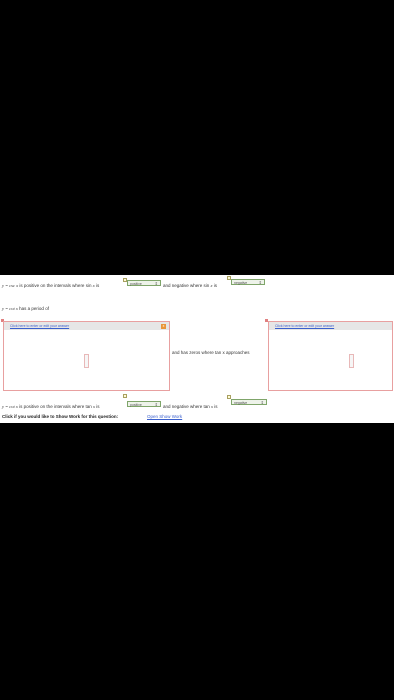 The width and height of the screenshot is (394, 700). I want to click on answer-box-header: Click here to enter or edit your answer, so click(330, 326).